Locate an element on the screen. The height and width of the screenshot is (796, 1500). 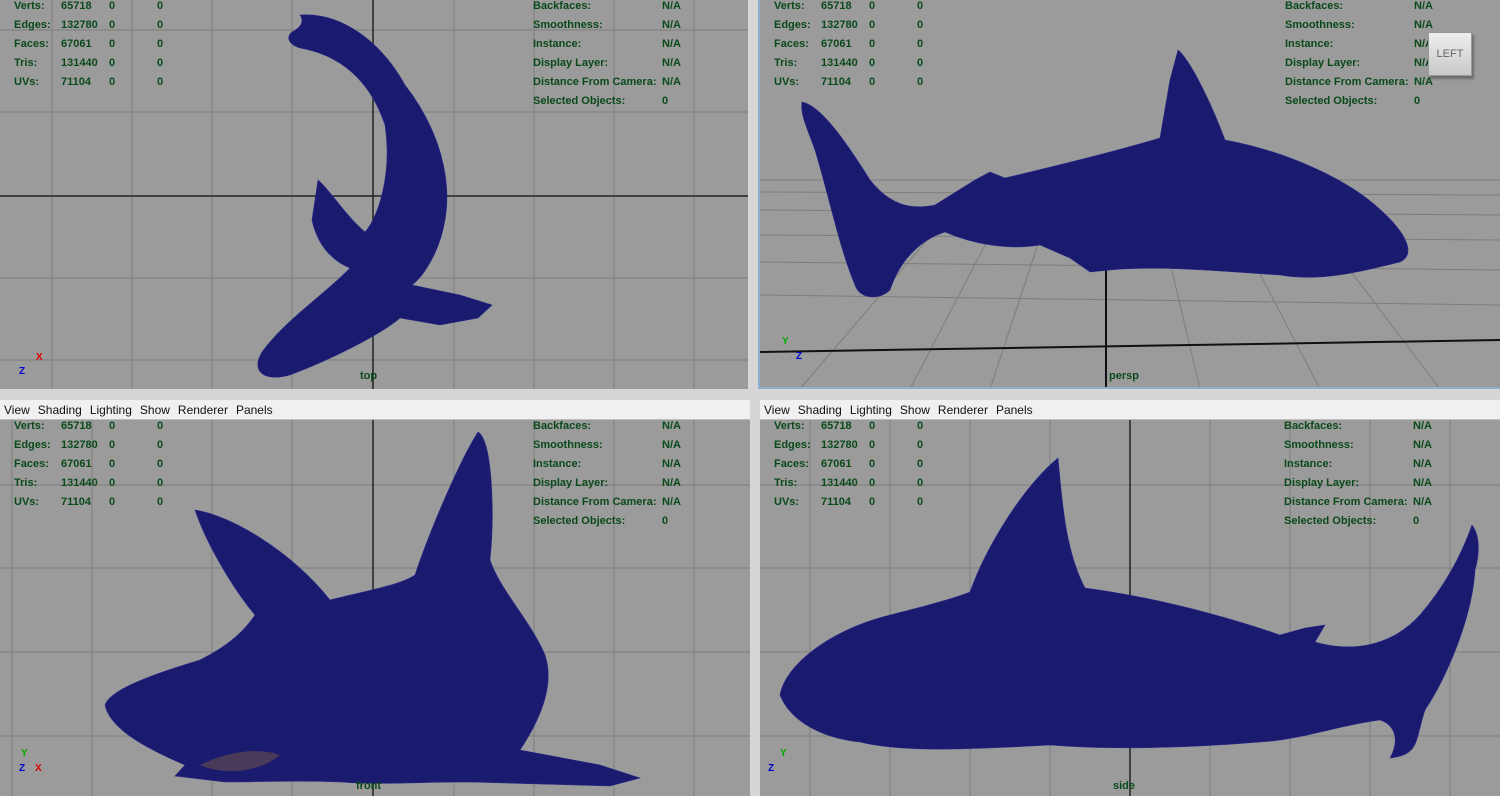
camera-label: side is located at coordinates (1124, 786).